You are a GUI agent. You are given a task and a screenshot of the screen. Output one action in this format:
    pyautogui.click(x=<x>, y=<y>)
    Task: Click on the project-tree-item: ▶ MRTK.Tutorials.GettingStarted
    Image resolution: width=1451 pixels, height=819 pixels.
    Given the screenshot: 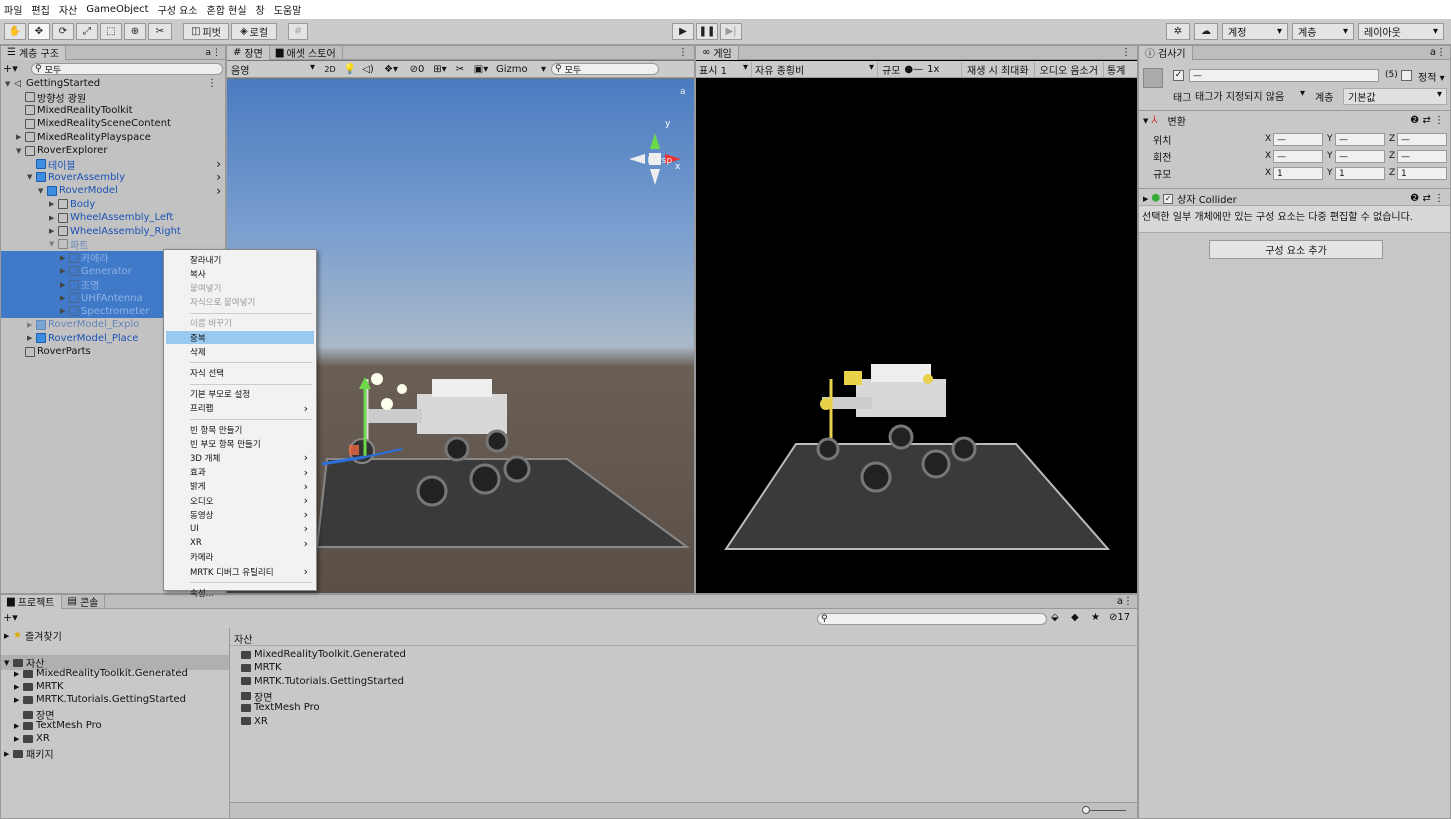 What is the action you would take?
    pyautogui.click(x=121, y=699)
    